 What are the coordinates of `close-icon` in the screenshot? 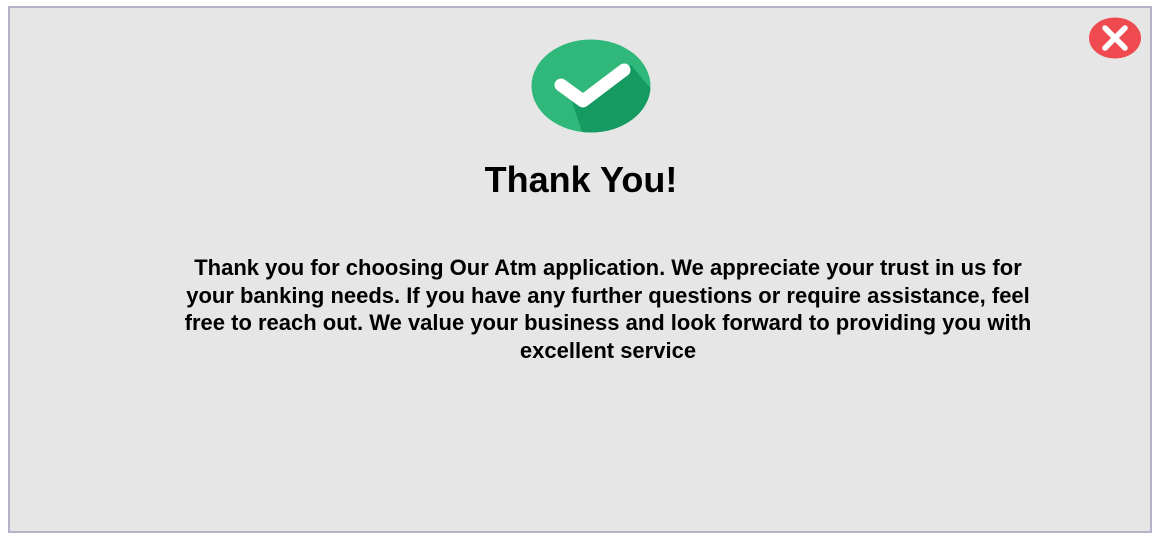 It's located at (1115, 38).